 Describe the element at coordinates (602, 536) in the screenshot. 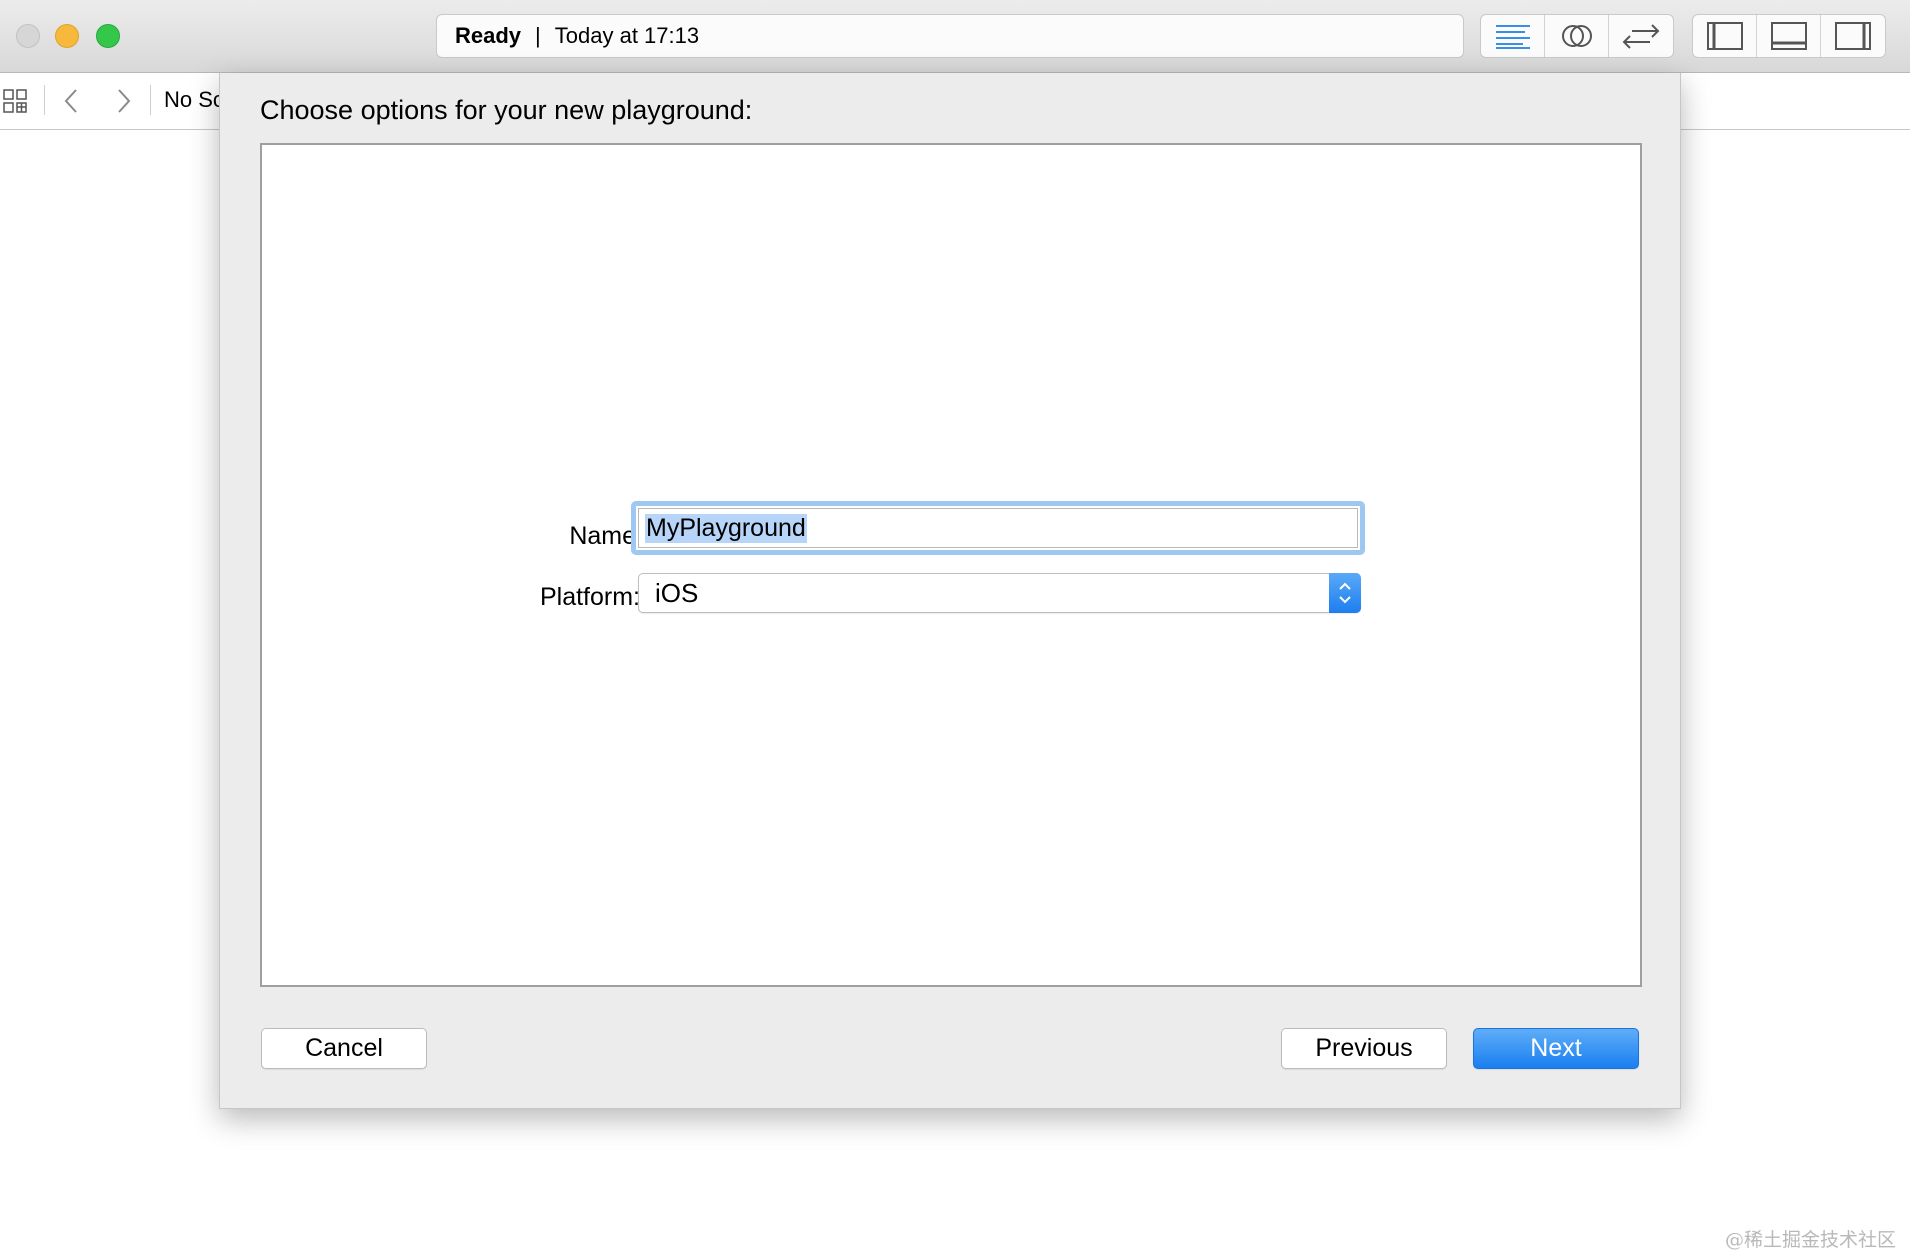

I see `name-label: Name` at that location.